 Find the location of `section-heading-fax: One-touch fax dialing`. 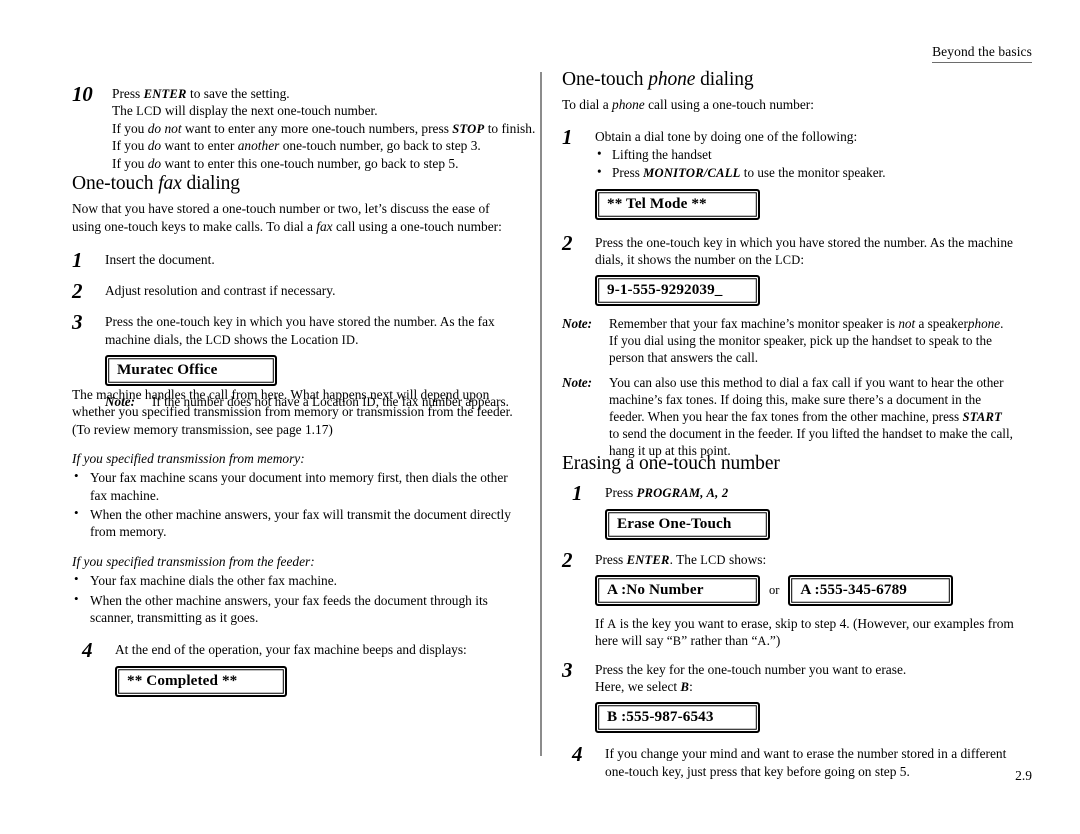

section-heading-fax: One-touch fax dialing is located at coordinates (156, 183).